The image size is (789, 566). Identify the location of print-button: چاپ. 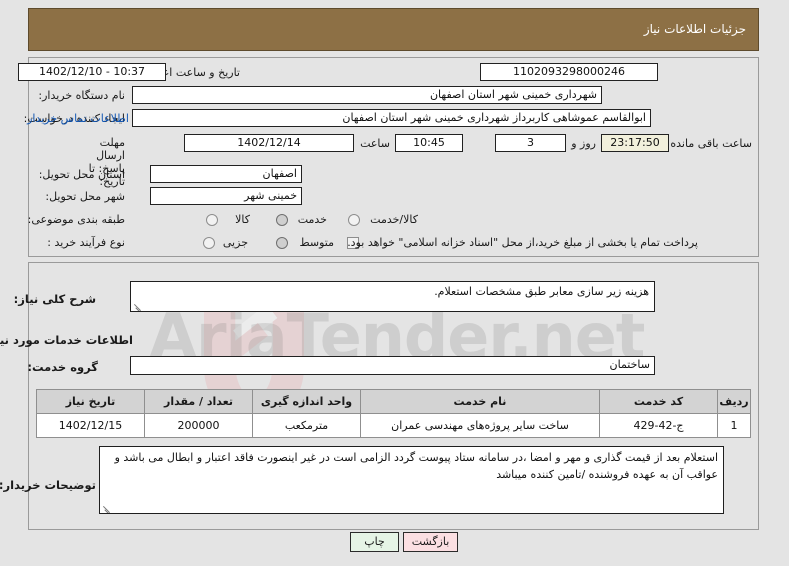
(375, 542).